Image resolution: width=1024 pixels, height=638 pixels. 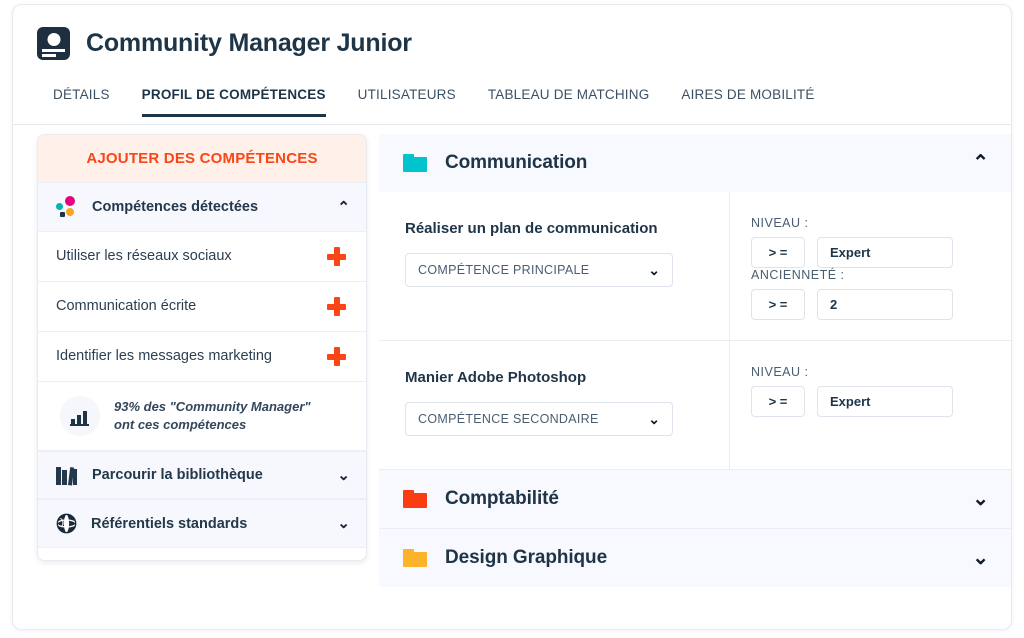 What do you see at coordinates (144, 256) in the screenshot?
I see `detected-skill-label: Utiliser les réseaux sociaux` at bounding box center [144, 256].